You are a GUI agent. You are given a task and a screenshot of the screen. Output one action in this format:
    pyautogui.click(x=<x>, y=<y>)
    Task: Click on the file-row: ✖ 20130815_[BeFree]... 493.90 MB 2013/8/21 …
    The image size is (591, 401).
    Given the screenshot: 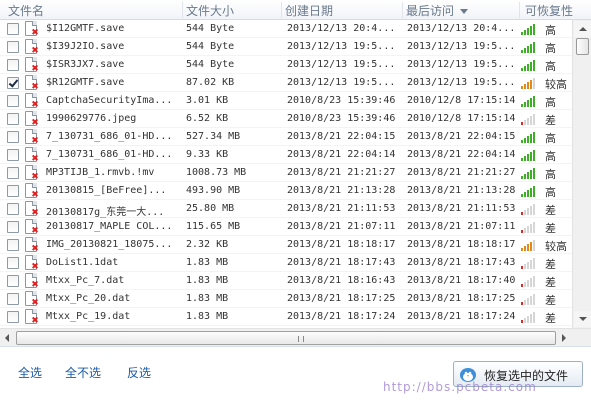 What is the action you would take?
    pyautogui.click(x=286, y=191)
    